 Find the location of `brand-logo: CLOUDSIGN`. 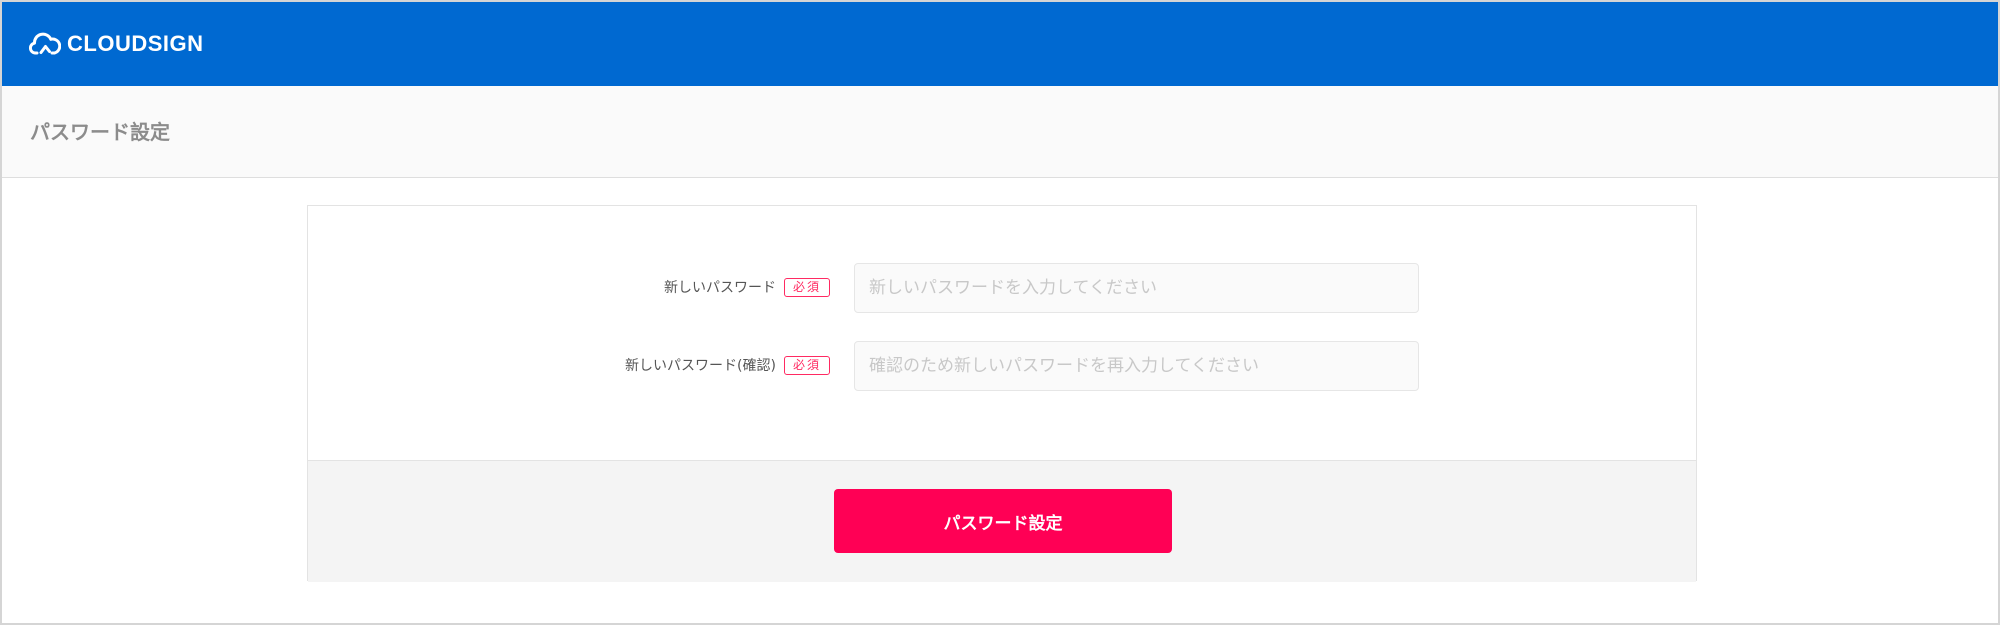

brand-logo: CLOUDSIGN is located at coordinates (116, 44).